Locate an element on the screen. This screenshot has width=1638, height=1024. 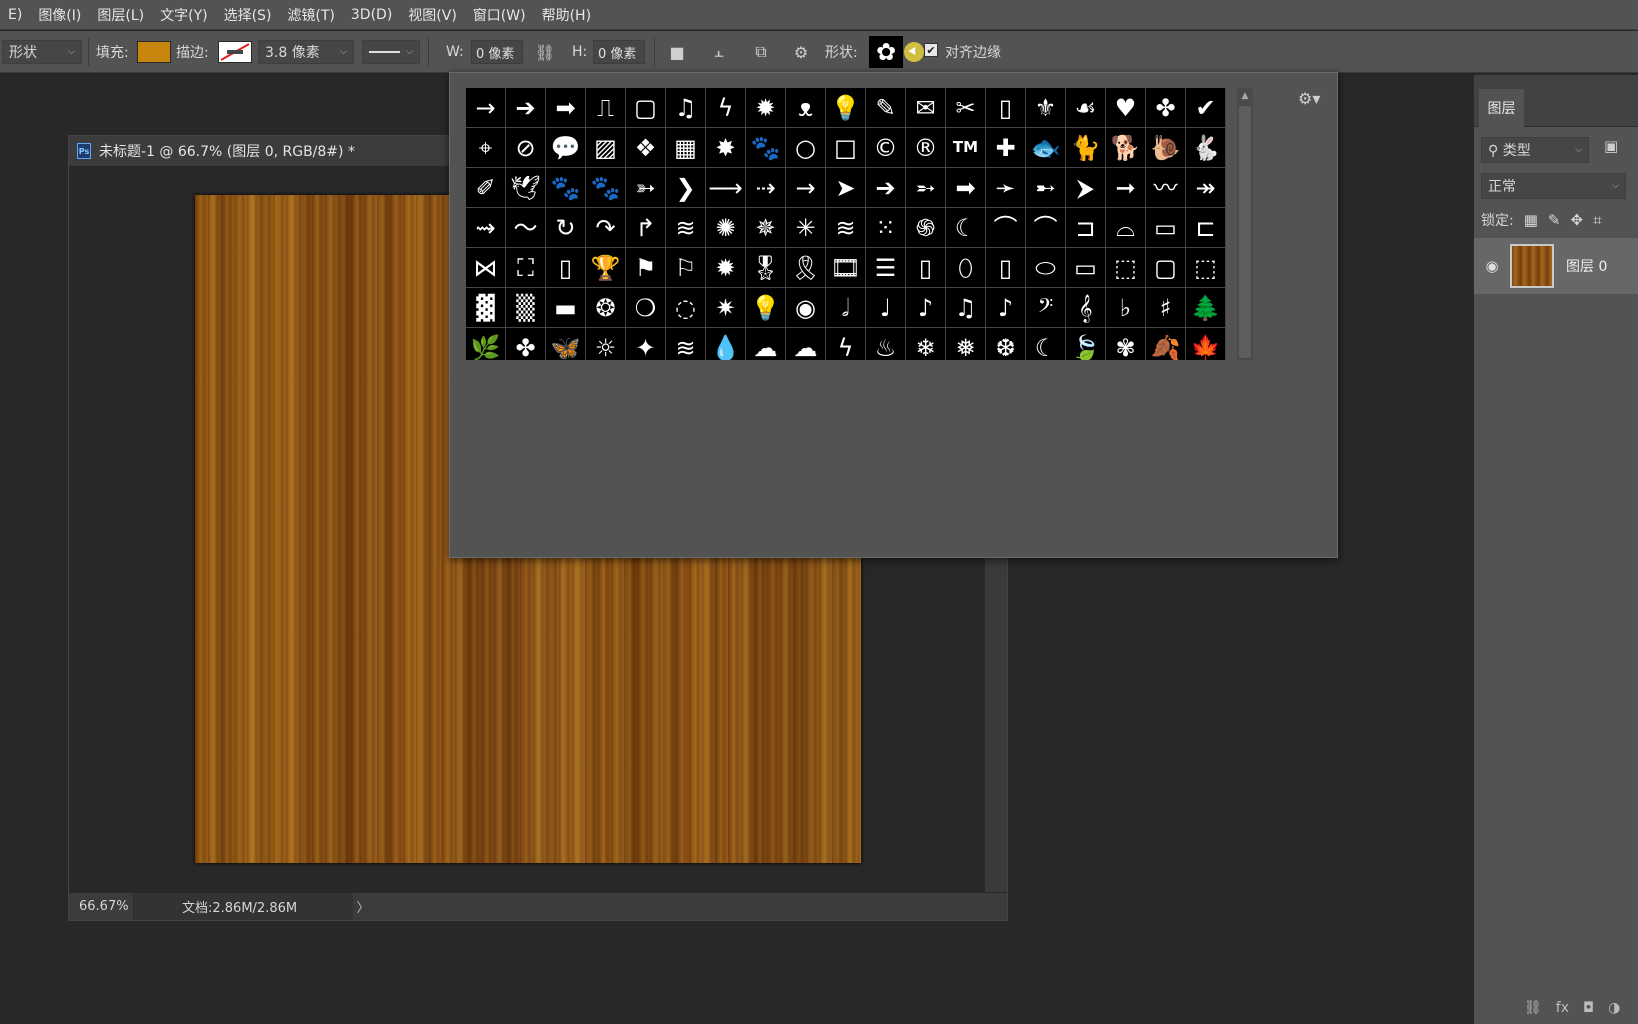
shape-cell: ❯ is located at coordinates (686, 188).